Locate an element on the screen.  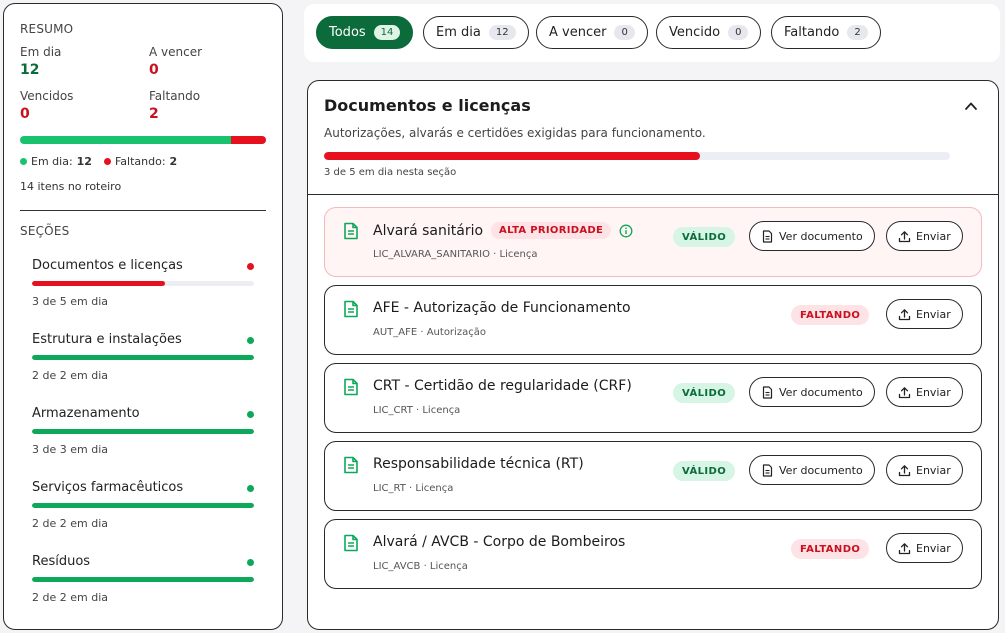
sidebar-section-item: Armazenamento 3 de 3 em dia is located at coordinates (143, 431).